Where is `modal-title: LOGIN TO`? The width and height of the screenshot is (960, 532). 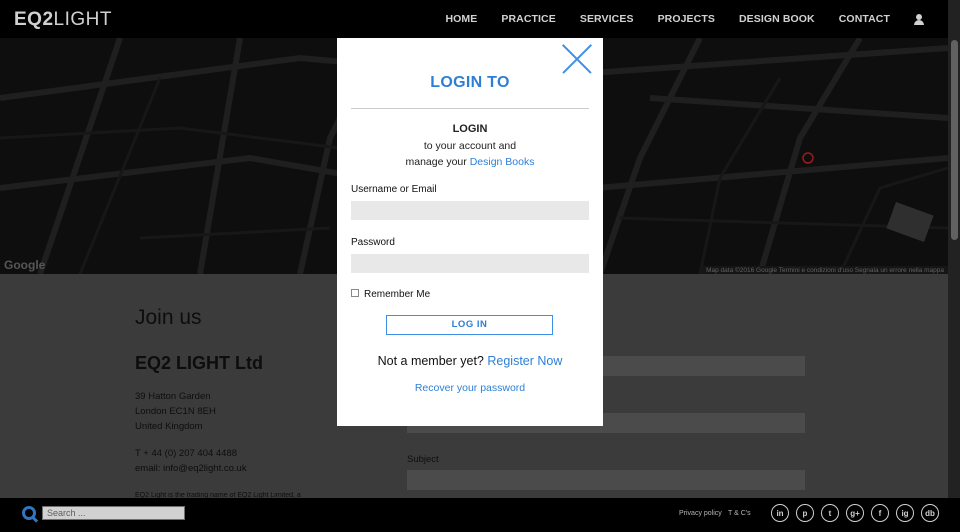 modal-title: LOGIN TO is located at coordinates (470, 82).